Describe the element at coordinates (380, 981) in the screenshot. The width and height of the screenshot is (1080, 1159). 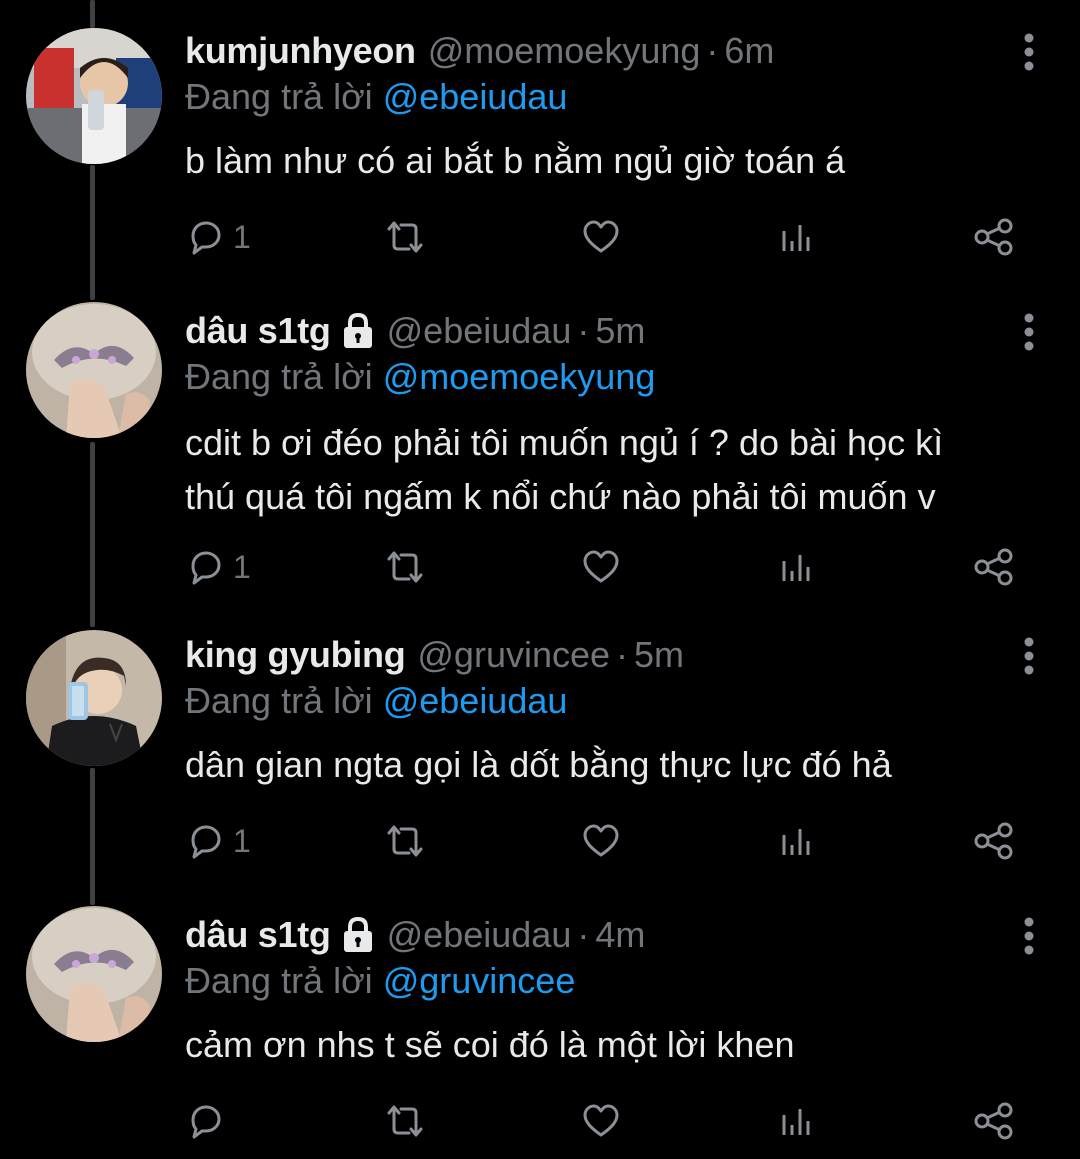
I see `replying-to: Đang trả lời @gruvincee` at that location.